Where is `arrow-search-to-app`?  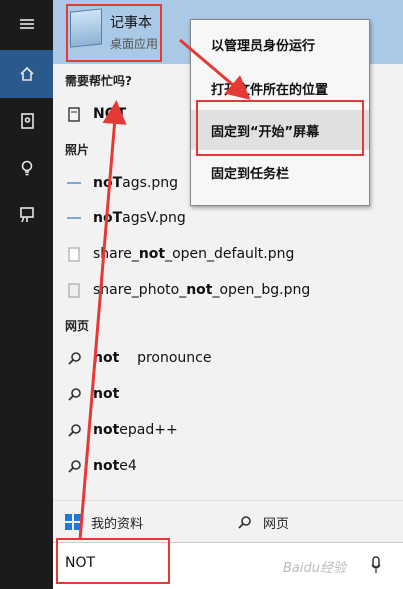
arrow-search-to-app is located at coordinates (102, 320).